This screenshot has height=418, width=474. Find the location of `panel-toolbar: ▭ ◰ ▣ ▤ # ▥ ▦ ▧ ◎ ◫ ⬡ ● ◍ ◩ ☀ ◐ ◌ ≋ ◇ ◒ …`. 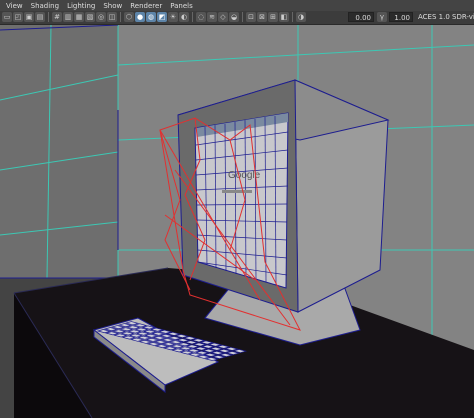

panel-toolbar: ▭ ◰ ▣ ▤ # ▥ ▦ ▧ ◎ ◫ ⬡ ● ◍ ◩ ☀ ◐ ◌ ≋ ◇ ◒ … is located at coordinates (237, 18).